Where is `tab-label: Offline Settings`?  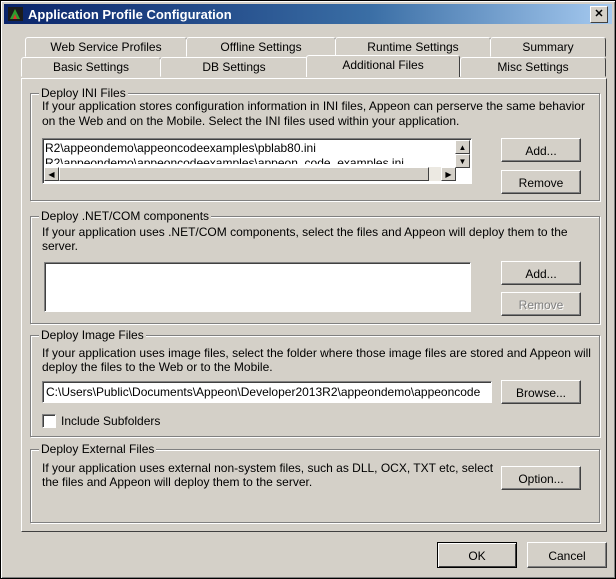 tab-label: Offline Settings is located at coordinates (261, 47).